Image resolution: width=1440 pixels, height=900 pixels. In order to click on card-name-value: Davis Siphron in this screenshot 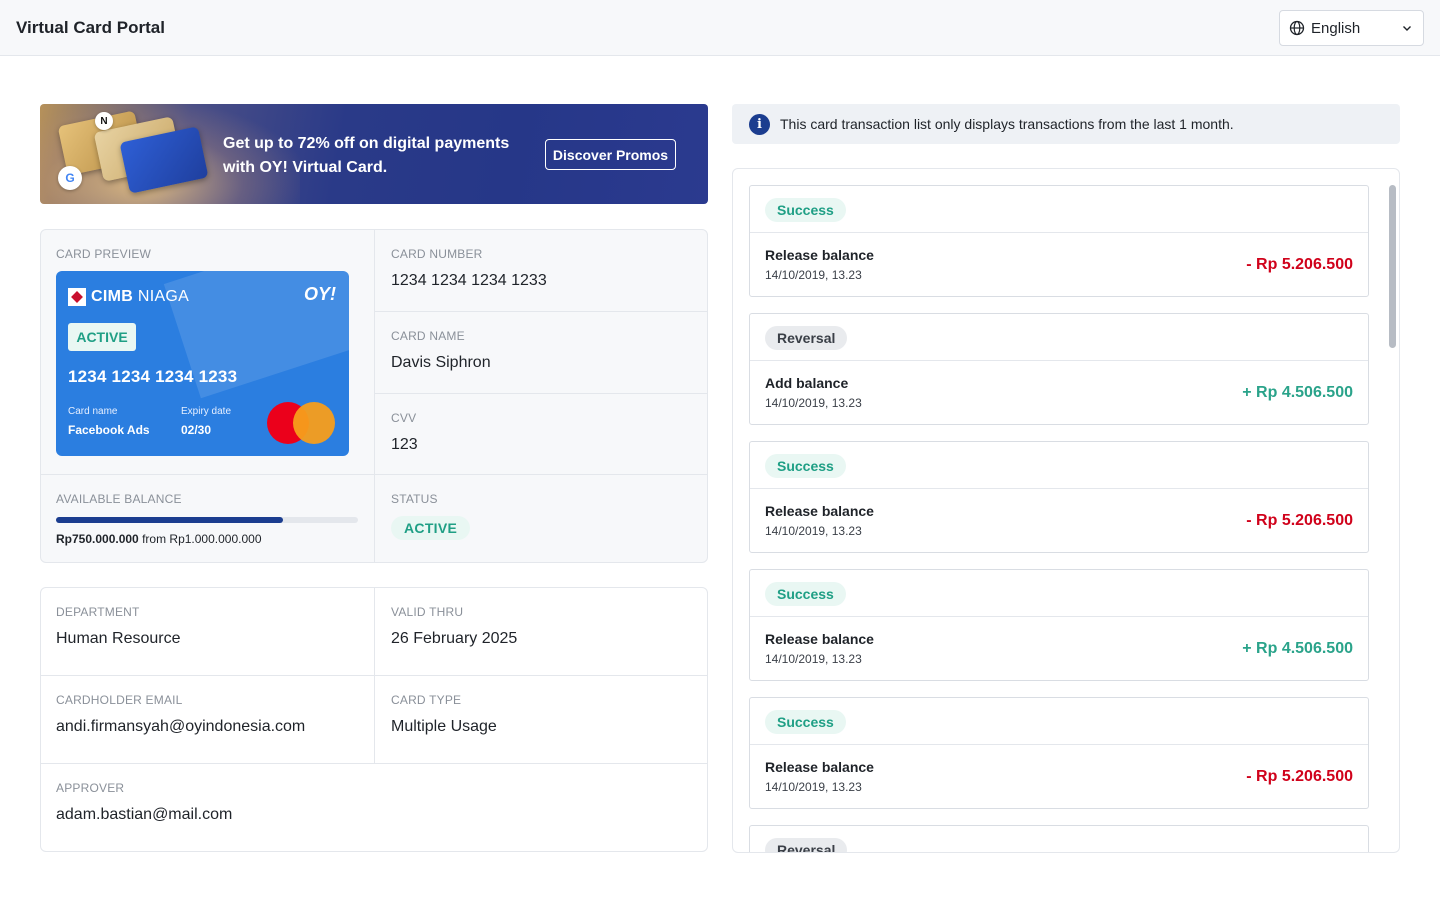, I will do `click(441, 362)`.